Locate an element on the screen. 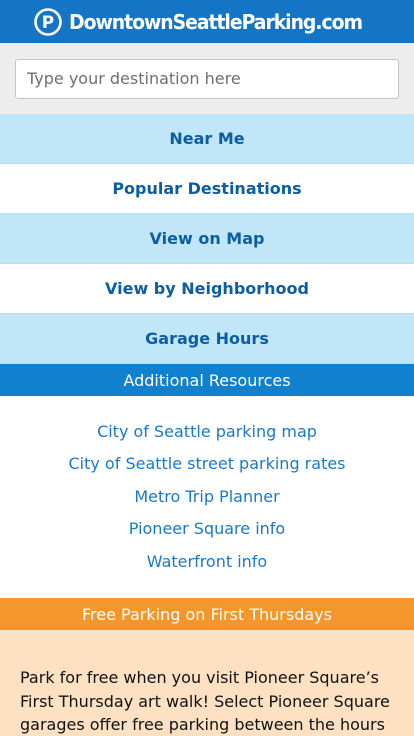 The width and height of the screenshot is (414, 736). link-pioneer-square-info: Pioneer Square info is located at coordinates (207, 529).